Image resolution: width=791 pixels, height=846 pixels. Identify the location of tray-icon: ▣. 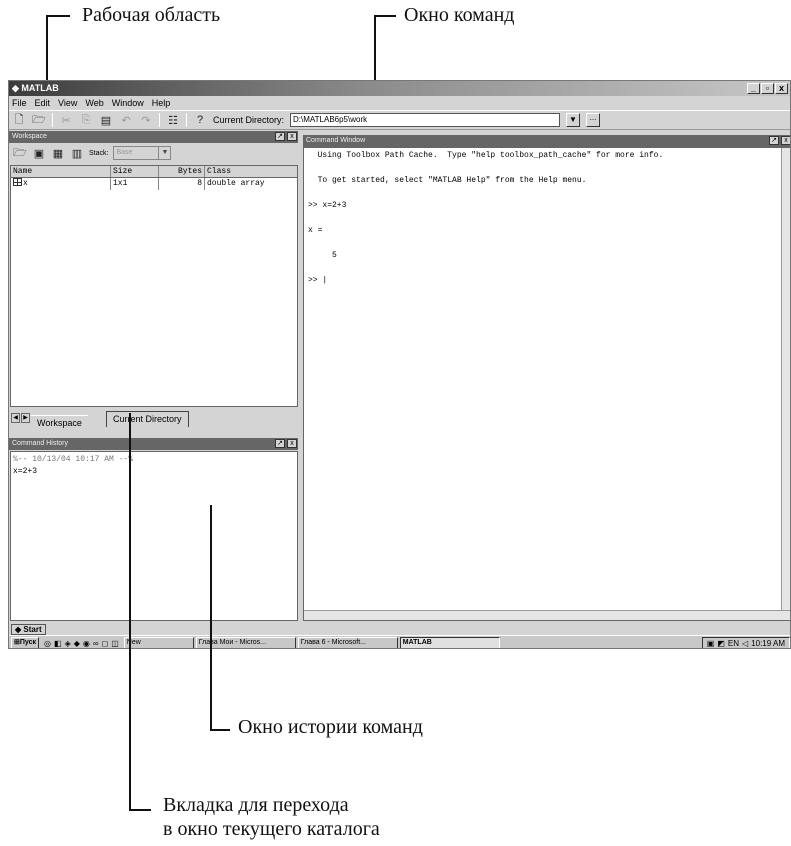
(711, 643).